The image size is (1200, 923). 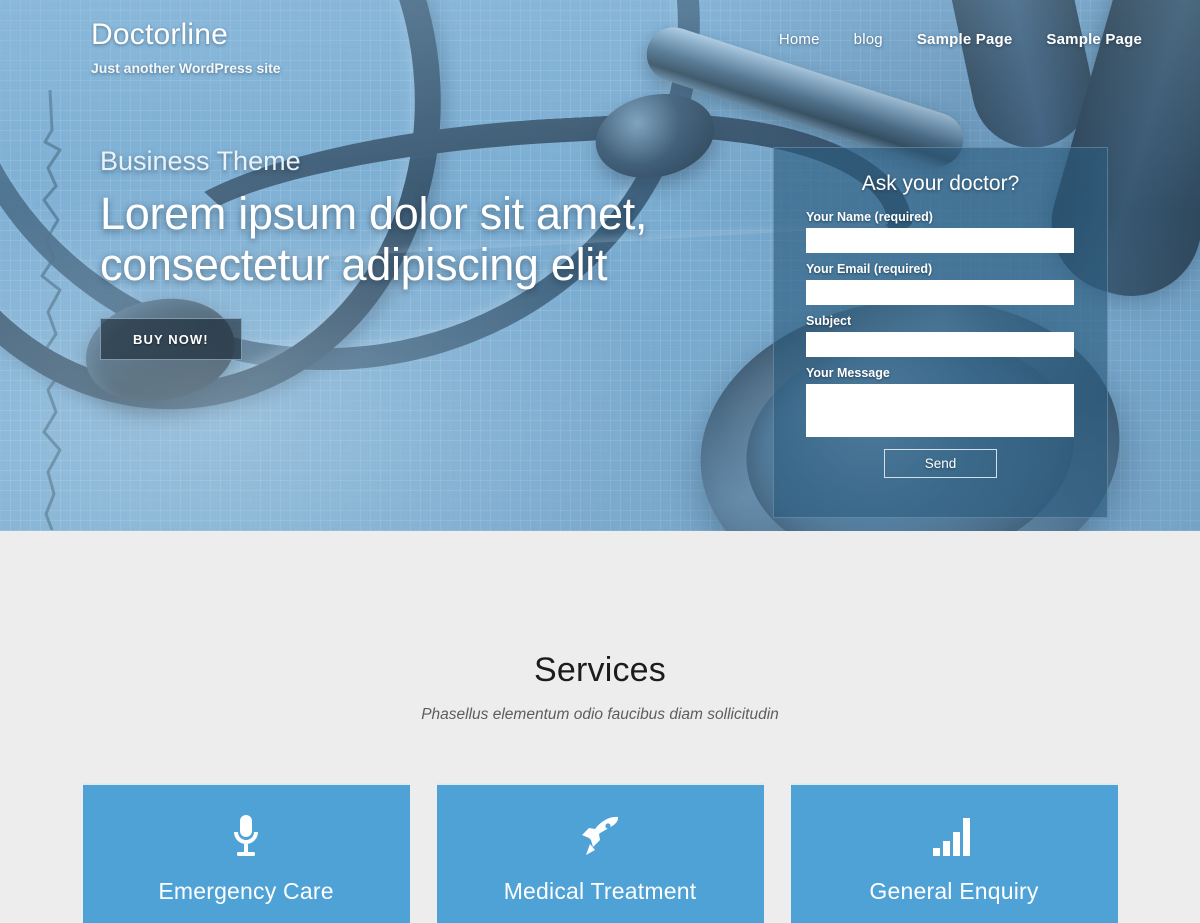 What do you see at coordinates (600, 891) in the screenshot?
I see `service-card-label: Medical Treatment` at bounding box center [600, 891].